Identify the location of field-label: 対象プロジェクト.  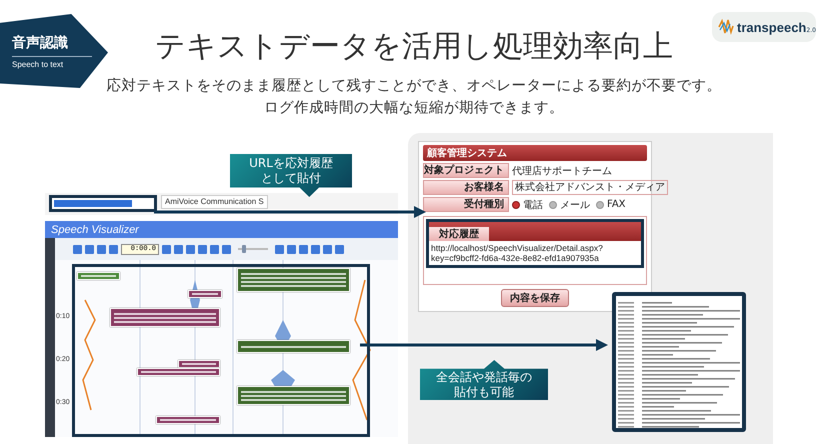
(466, 170).